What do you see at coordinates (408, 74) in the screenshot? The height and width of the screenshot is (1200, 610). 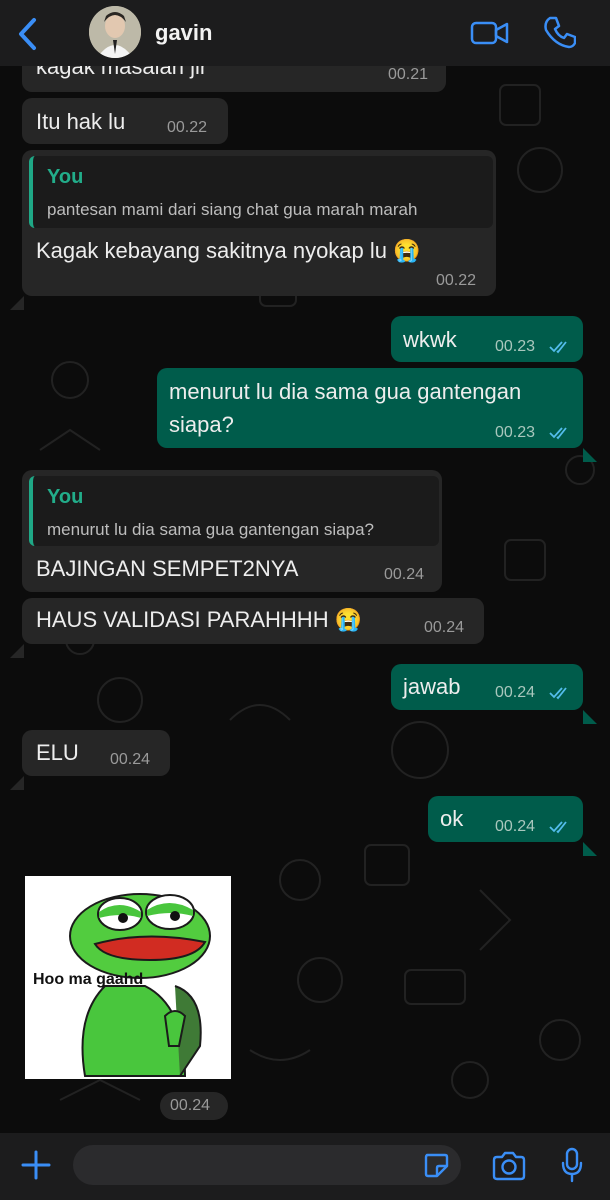 I see `message-time: 00.21` at bounding box center [408, 74].